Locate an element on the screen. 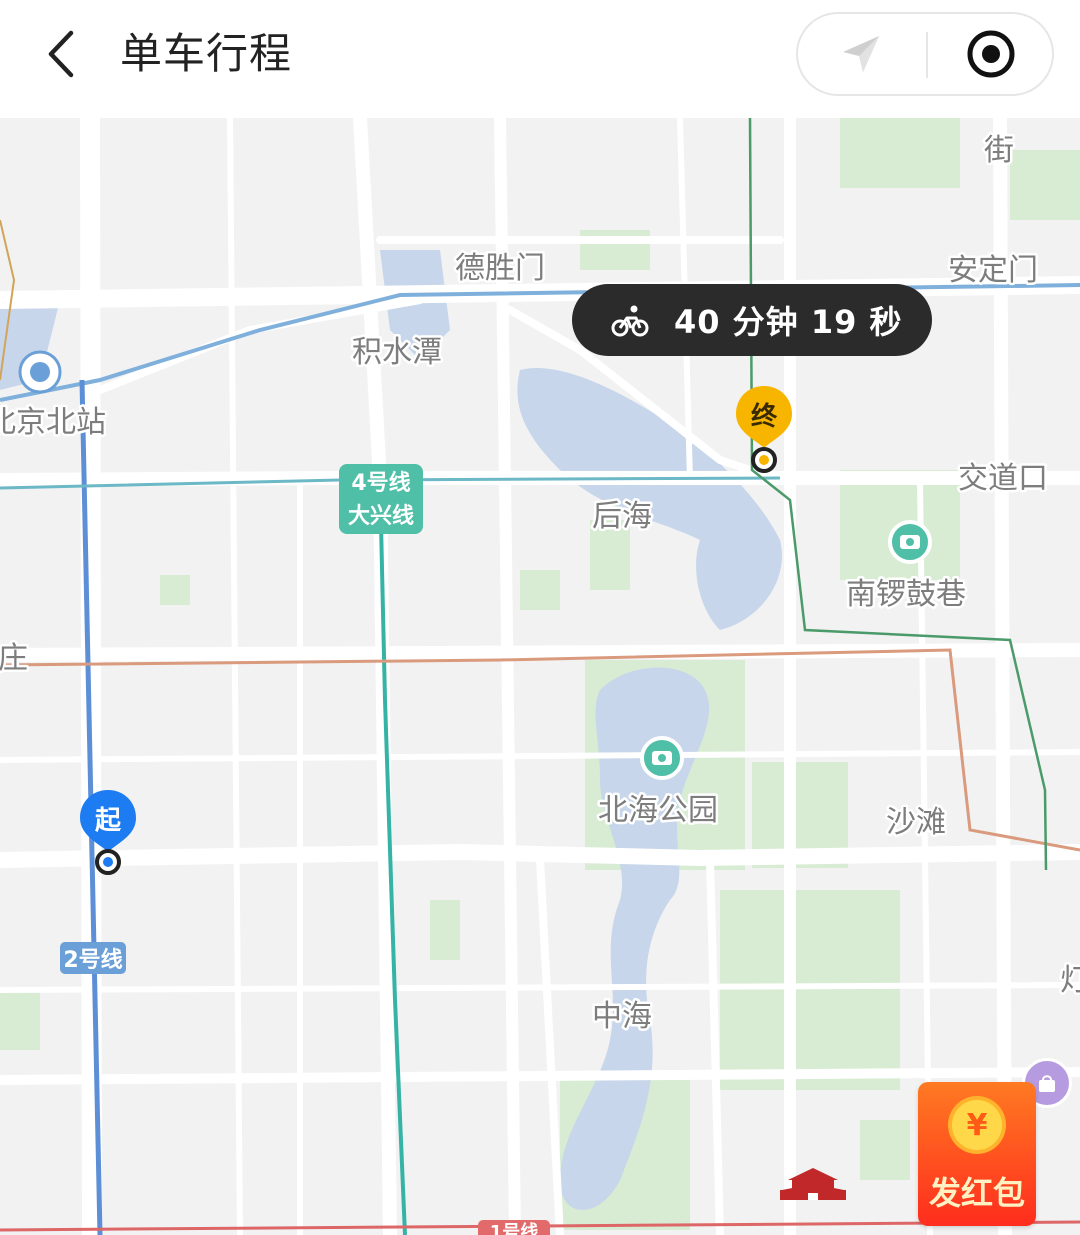 The height and width of the screenshot is (1235, 1080). start-marker: 起 is located at coordinates (108, 833).